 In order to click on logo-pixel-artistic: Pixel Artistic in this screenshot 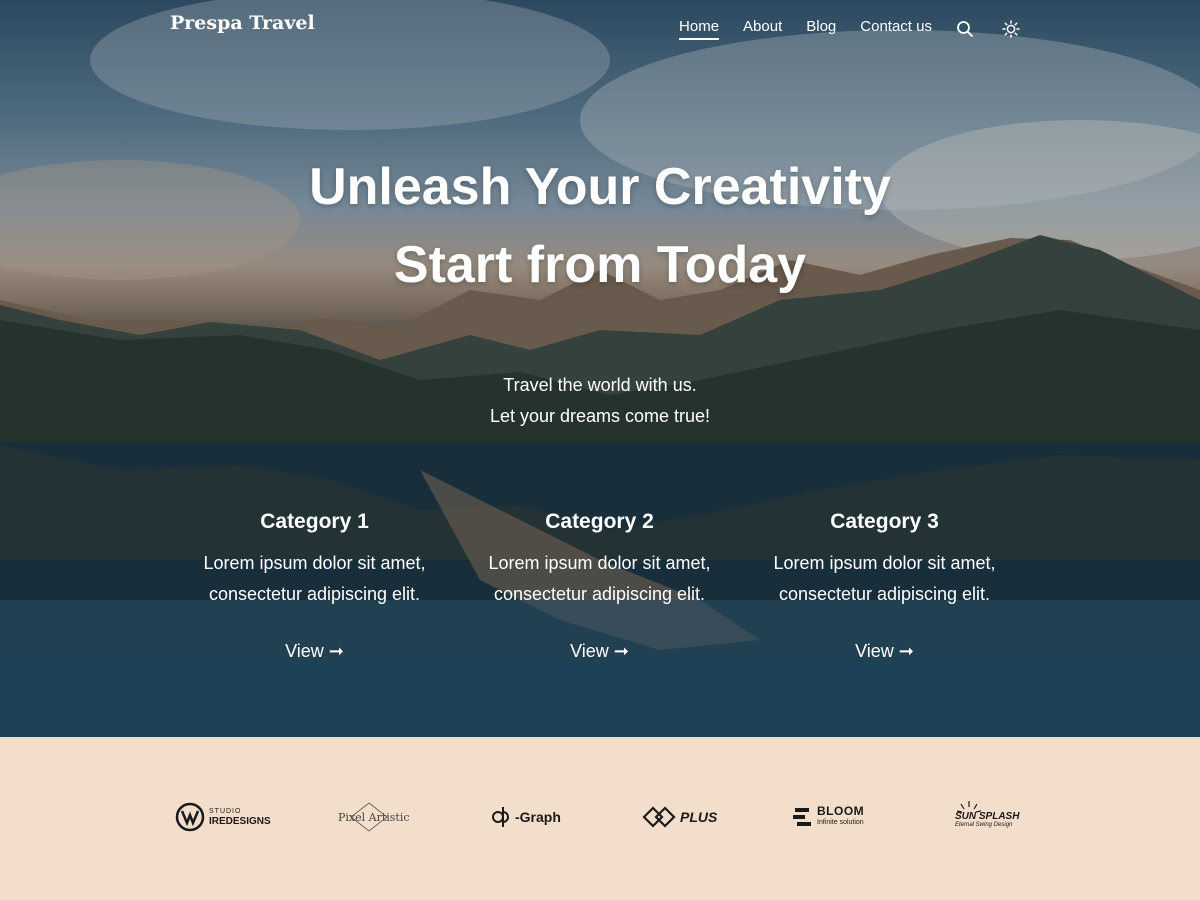, I will do `click(374, 817)`.